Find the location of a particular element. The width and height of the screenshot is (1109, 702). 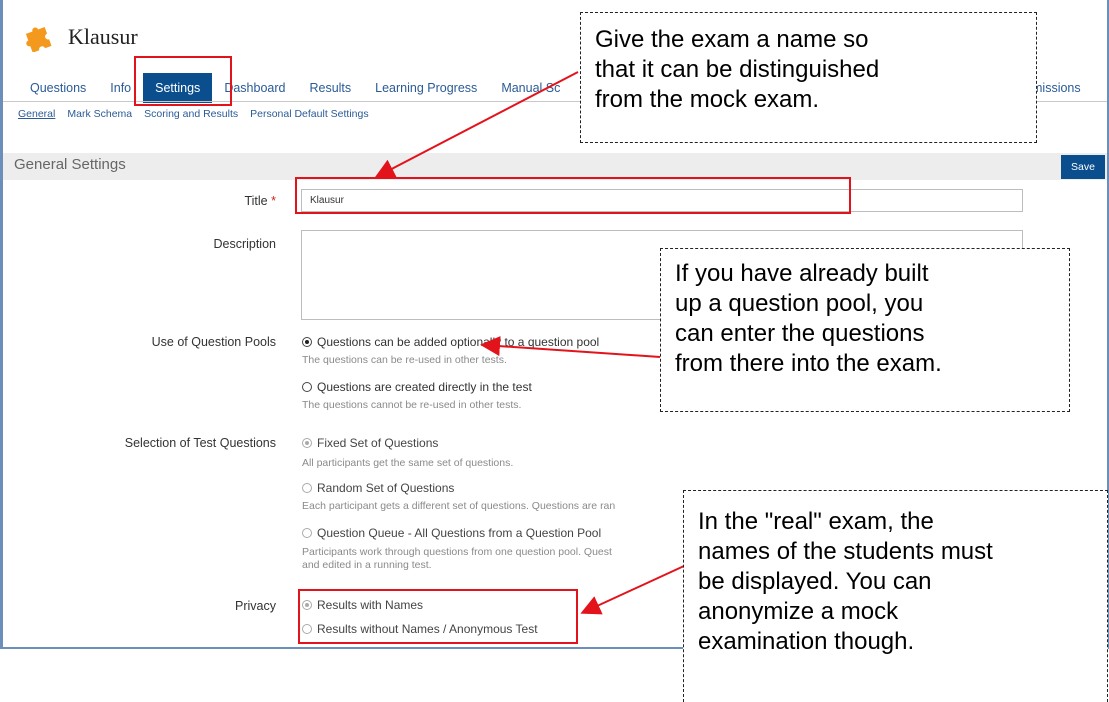

callout-line: up a question pool, you is located at coordinates (799, 303).